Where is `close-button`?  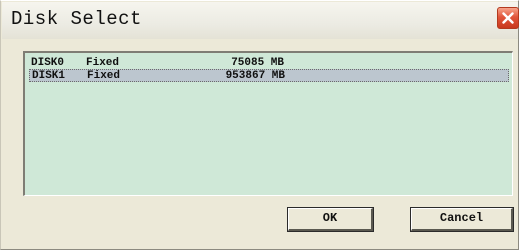 close-button is located at coordinates (508, 18).